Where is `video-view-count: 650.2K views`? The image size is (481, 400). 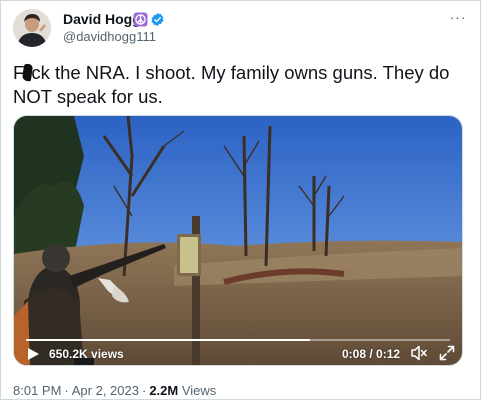
video-view-count: 650.2K views is located at coordinates (86, 354).